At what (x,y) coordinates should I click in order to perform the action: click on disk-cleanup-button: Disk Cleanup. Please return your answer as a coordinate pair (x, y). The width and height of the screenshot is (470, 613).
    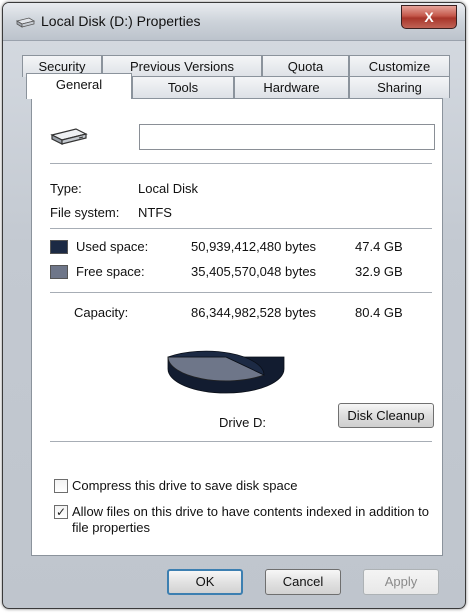
    Looking at the image, I should click on (386, 415).